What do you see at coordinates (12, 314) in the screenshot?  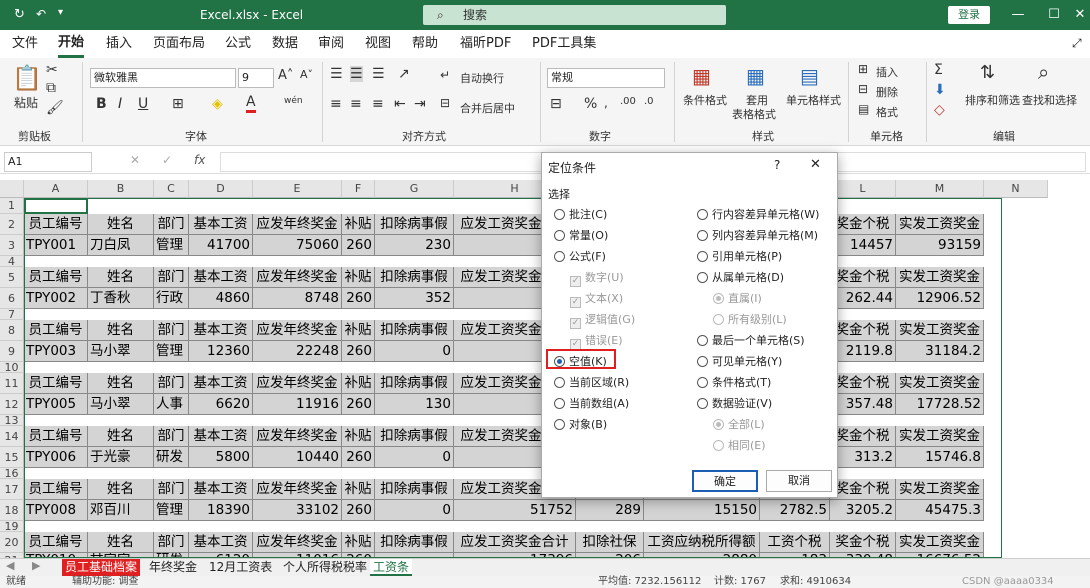 I see `row-header: 7` at bounding box center [12, 314].